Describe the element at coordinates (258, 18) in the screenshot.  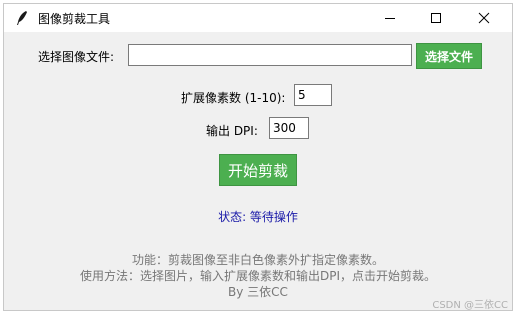
I see `title-bar: 图像剪裁工具` at that location.